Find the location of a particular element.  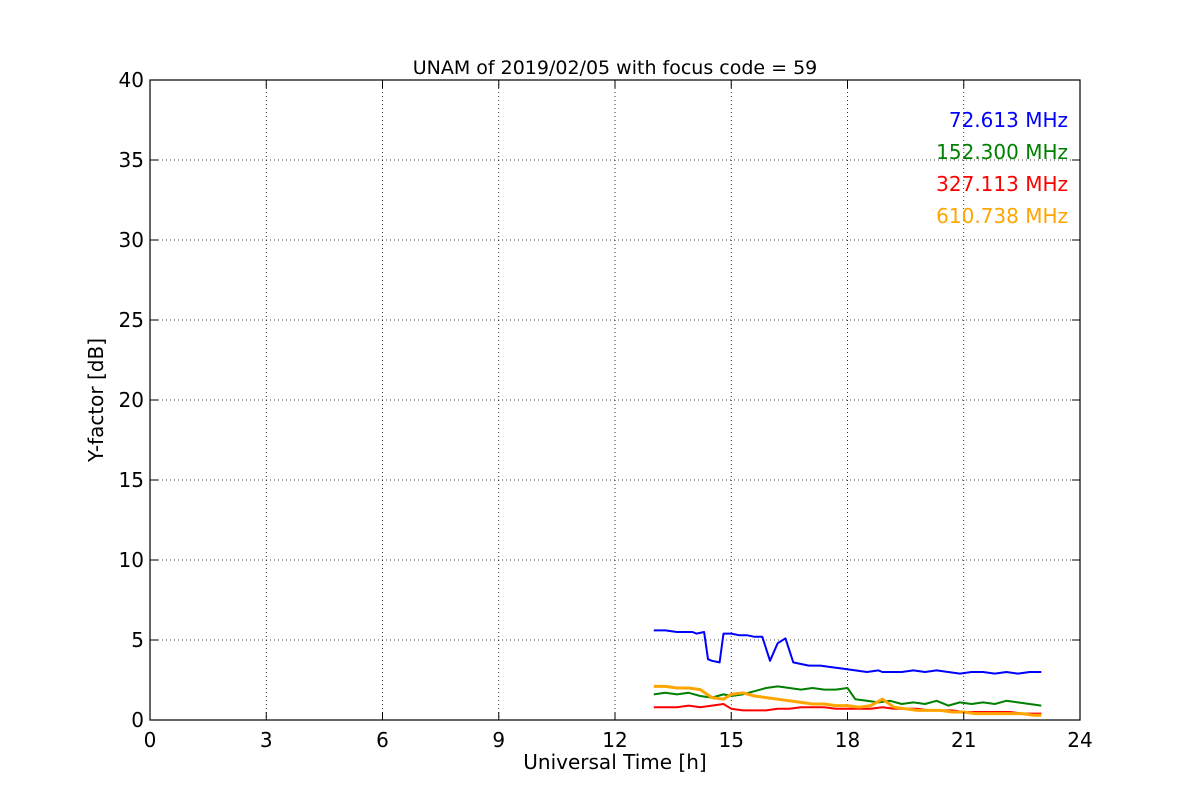

chart-title: UNAM of 2019/02/05 with focus code = 59 is located at coordinates (615, 68).